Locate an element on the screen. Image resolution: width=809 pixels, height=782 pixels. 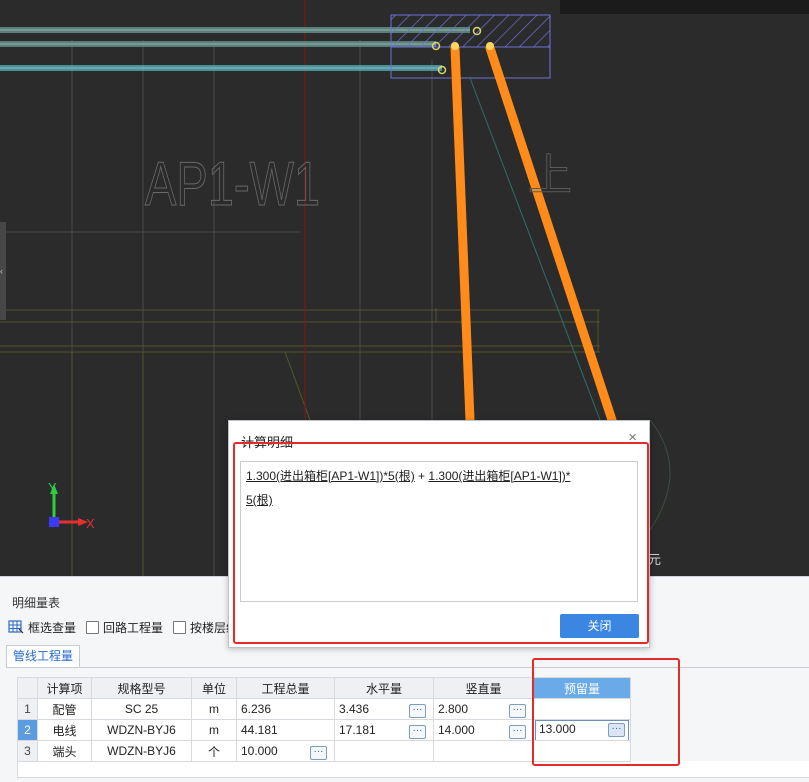
loop-qty-checkbox: 回路工程量 is located at coordinates (124, 627).